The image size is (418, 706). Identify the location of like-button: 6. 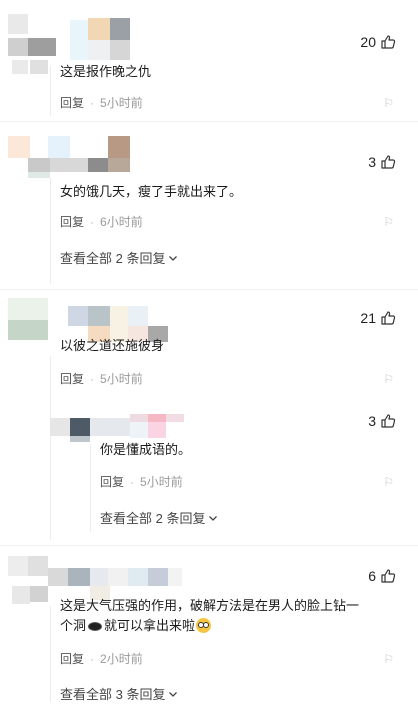
(382, 576).